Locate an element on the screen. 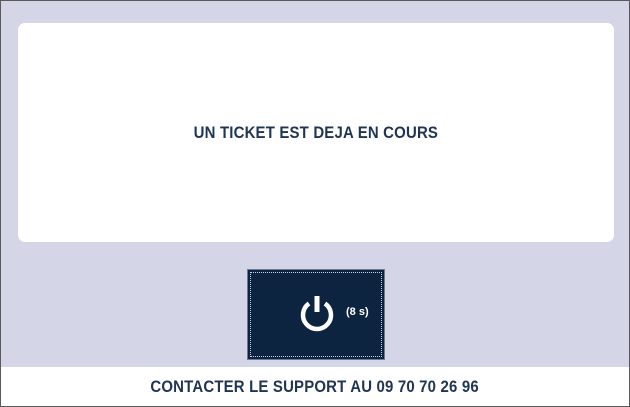  power-icon is located at coordinates (317, 314).